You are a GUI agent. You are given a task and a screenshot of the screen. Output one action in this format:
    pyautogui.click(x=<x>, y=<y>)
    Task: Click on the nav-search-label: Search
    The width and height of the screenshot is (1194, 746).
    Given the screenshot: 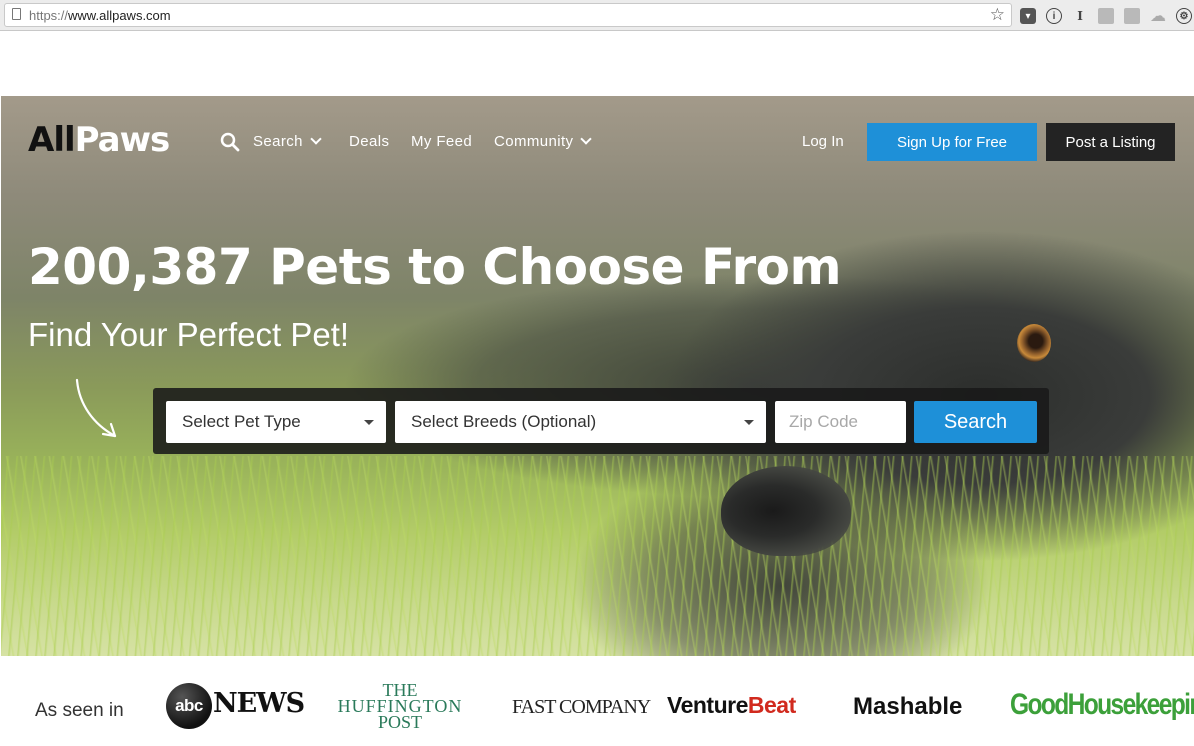 What is the action you would take?
    pyautogui.click(x=278, y=141)
    